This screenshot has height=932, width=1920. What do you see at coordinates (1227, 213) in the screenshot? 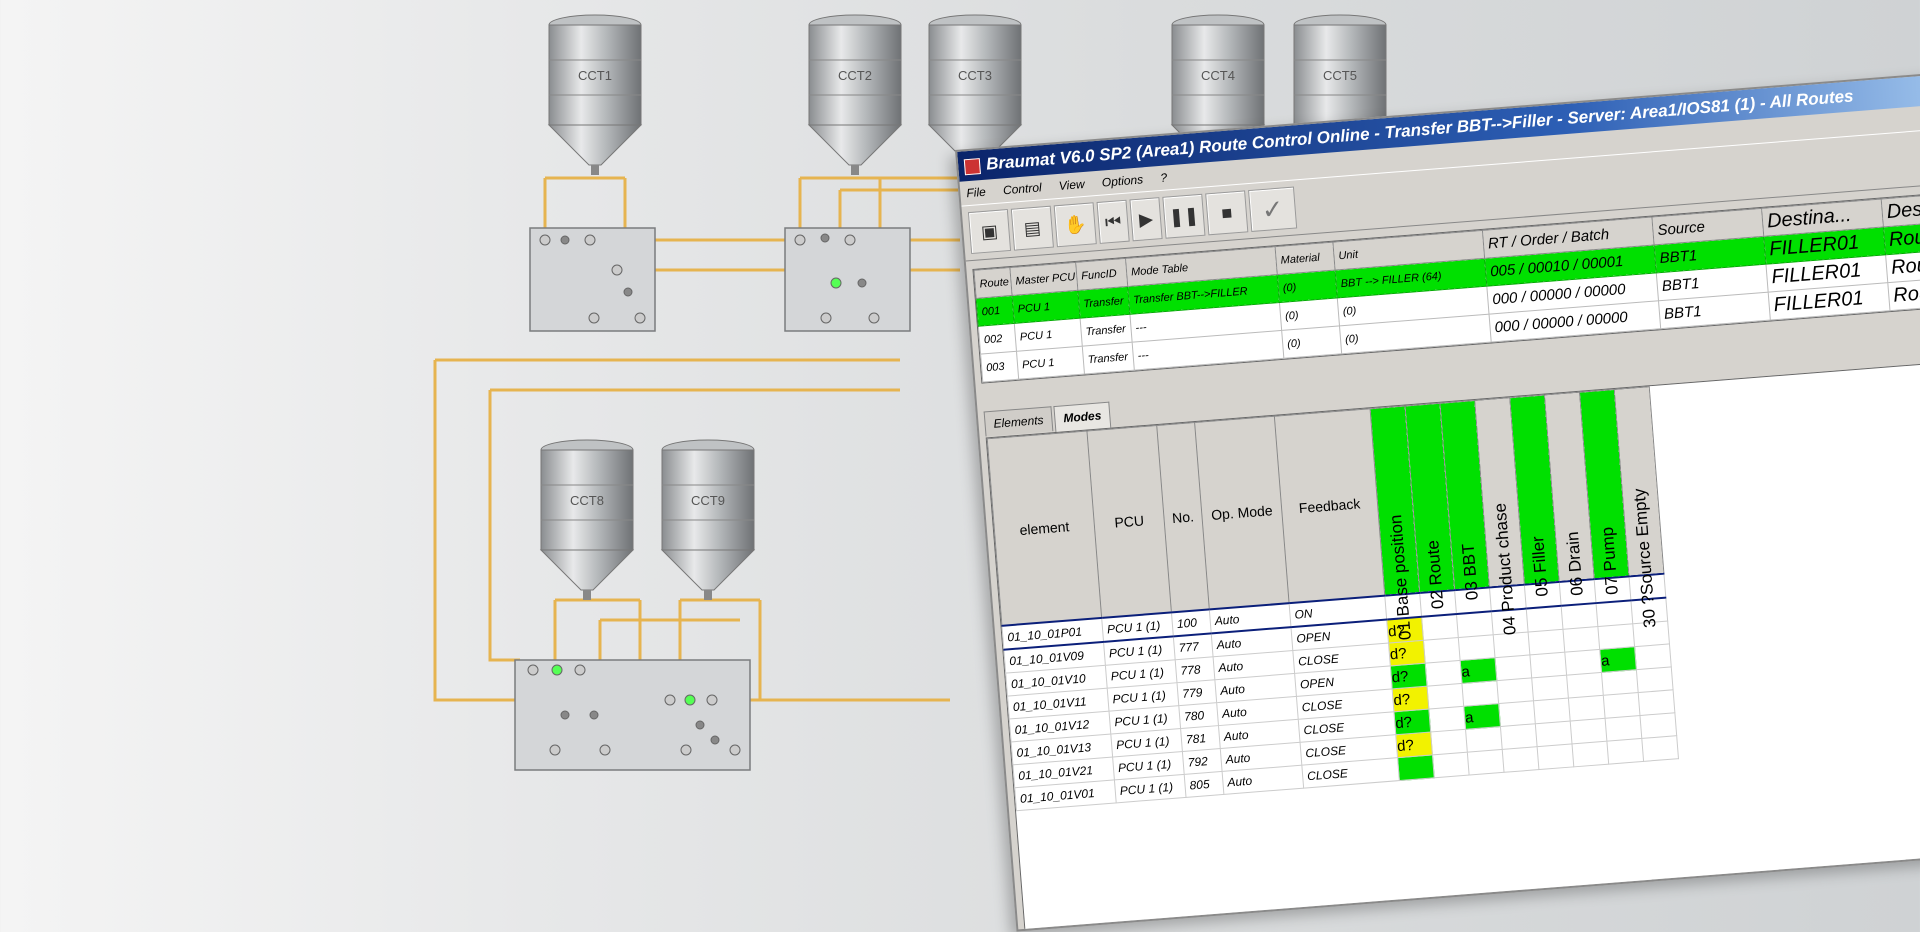
I see `stop-icon: ■` at bounding box center [1227, 213].